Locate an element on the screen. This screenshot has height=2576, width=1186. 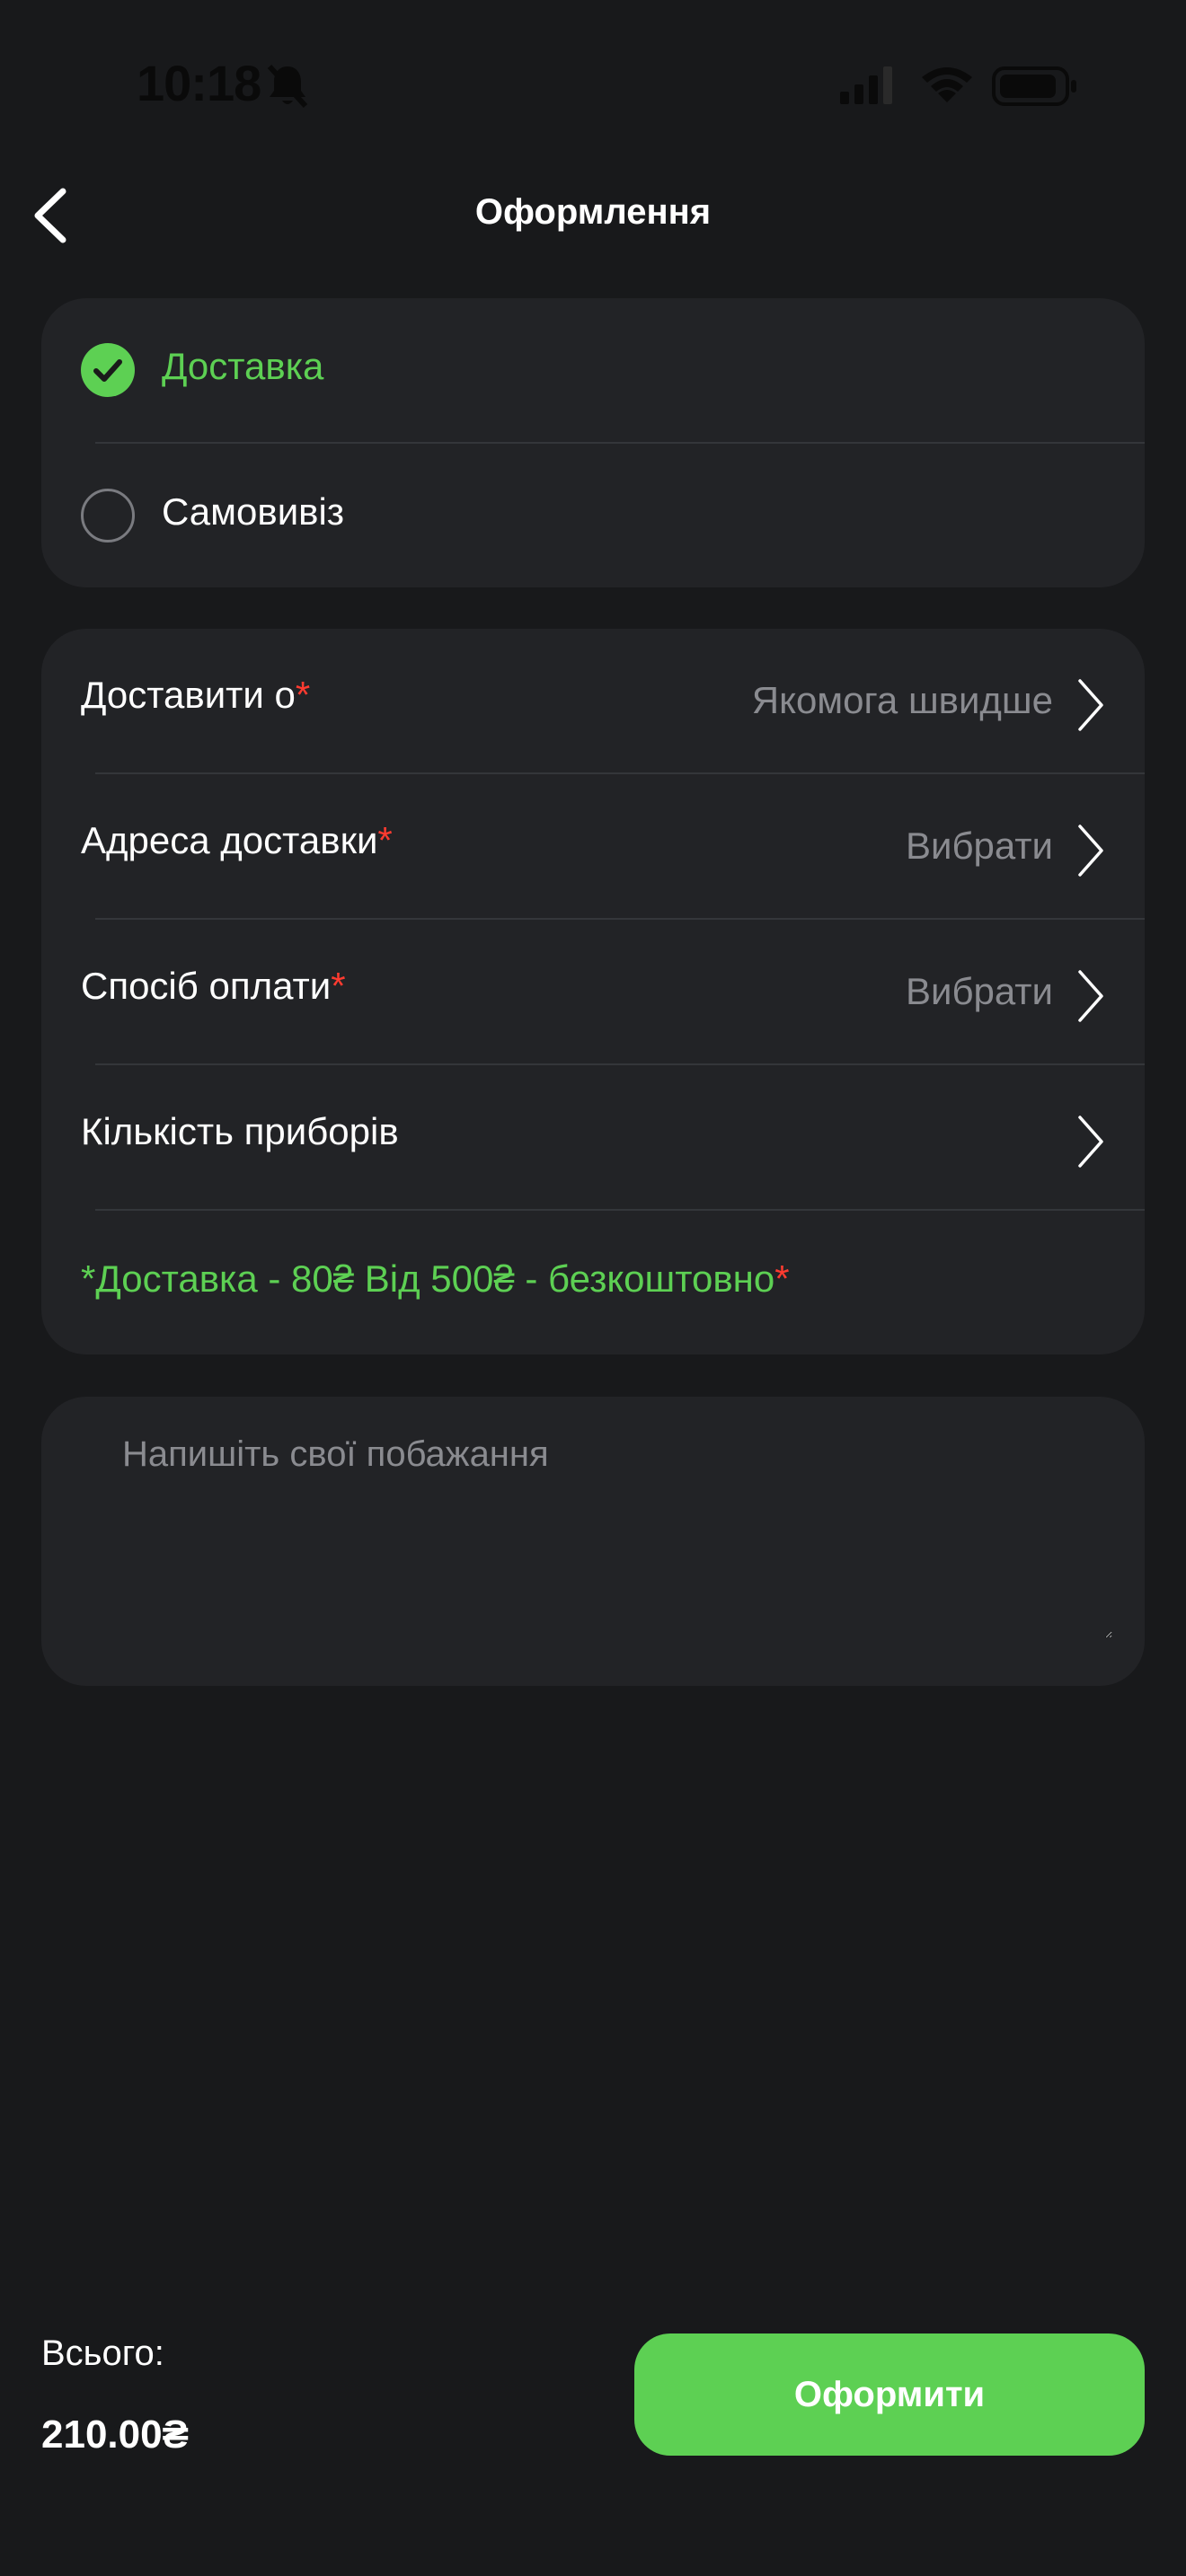
submit-order-button: Оформити is located at coordinates (889, 2394).